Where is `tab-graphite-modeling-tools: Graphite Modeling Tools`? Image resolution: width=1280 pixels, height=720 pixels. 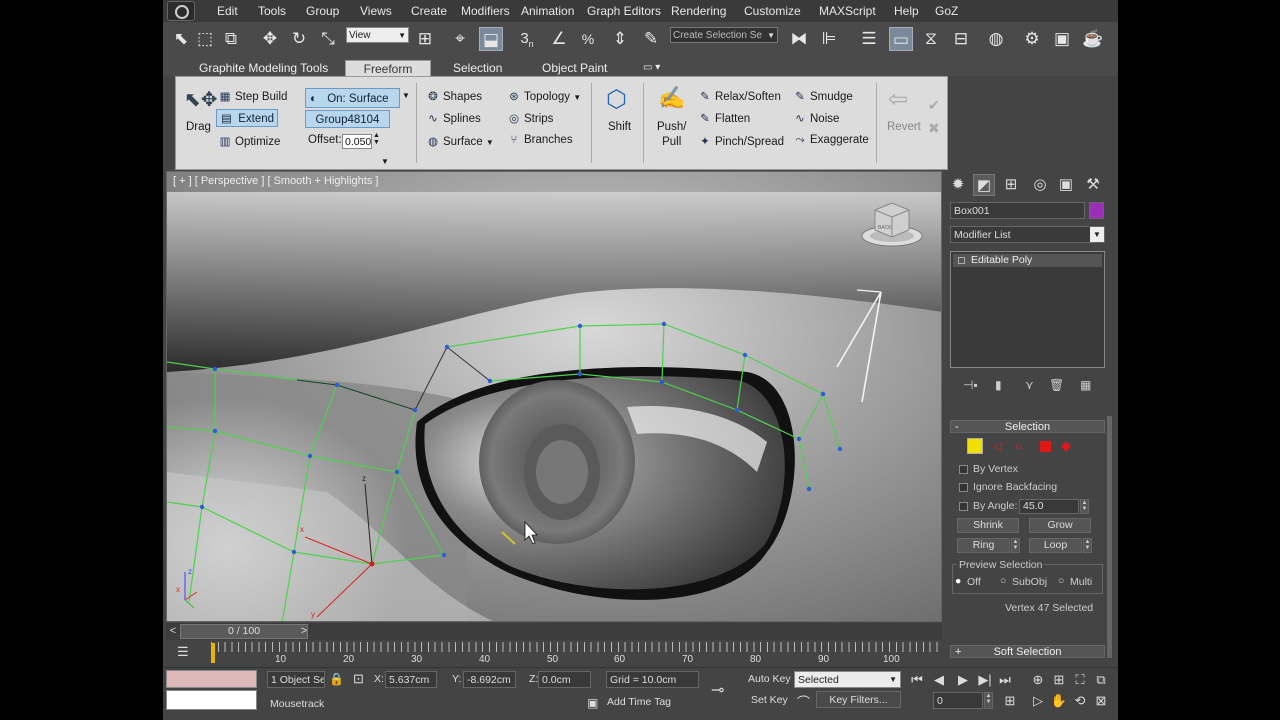 tab-graphite-modeling-tools: Graphite Modeling Tools is located at coordinates (263, 68).